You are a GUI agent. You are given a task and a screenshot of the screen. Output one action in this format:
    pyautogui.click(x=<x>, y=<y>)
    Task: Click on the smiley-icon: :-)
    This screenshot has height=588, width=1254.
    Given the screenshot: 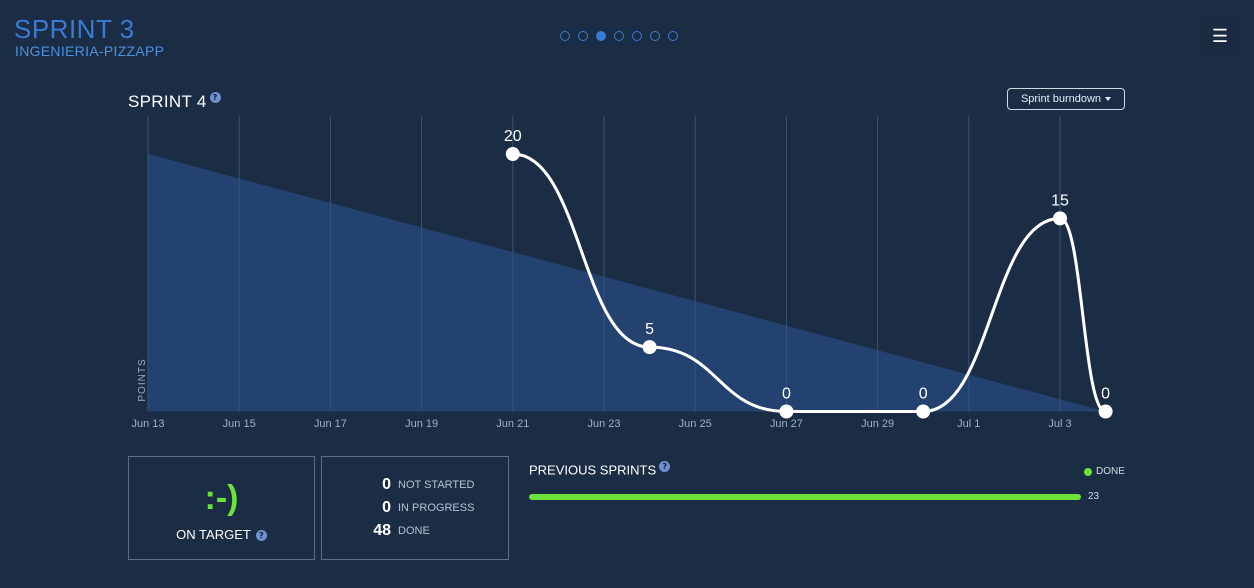 What is the action you would take?
    pyautogui.click(x=221, y=498)
    